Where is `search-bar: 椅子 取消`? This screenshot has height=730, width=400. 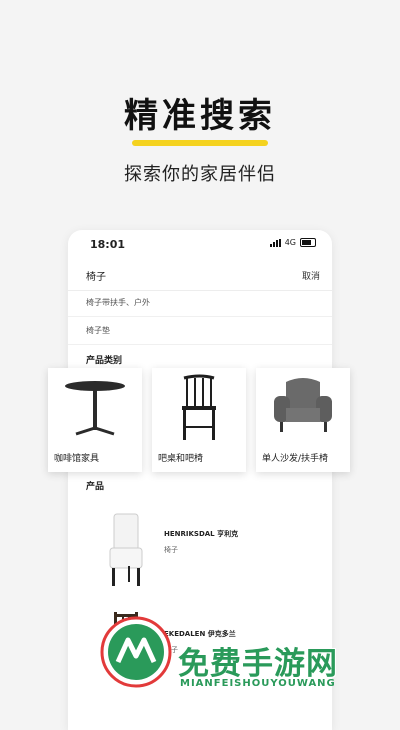
search-bar: 椅子 取消 is located at coordinates (200, 275).